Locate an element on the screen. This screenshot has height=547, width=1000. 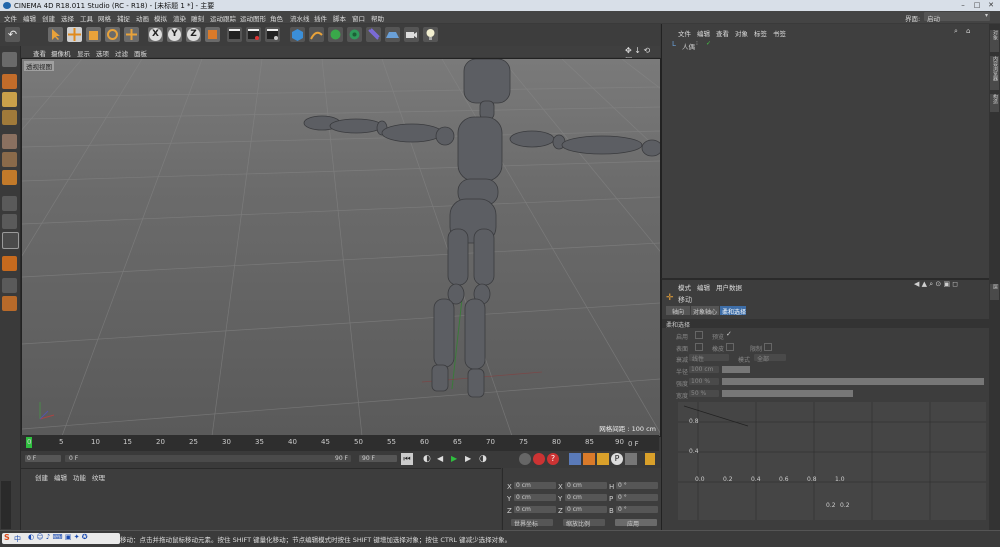
camera-icon is located at coordinates (411, 34).